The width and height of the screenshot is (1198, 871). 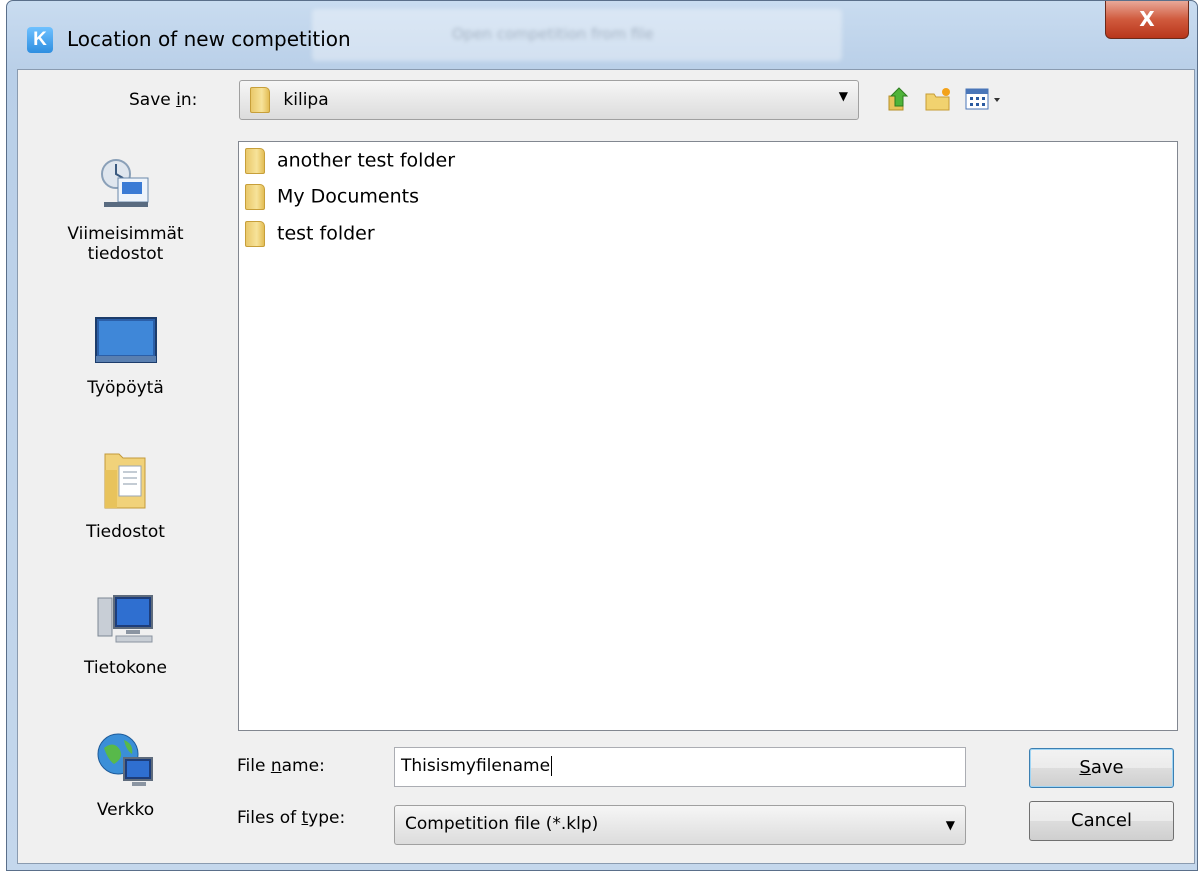 I want to click on place-desktop: Työpöytä, so click(x=125, y=357).